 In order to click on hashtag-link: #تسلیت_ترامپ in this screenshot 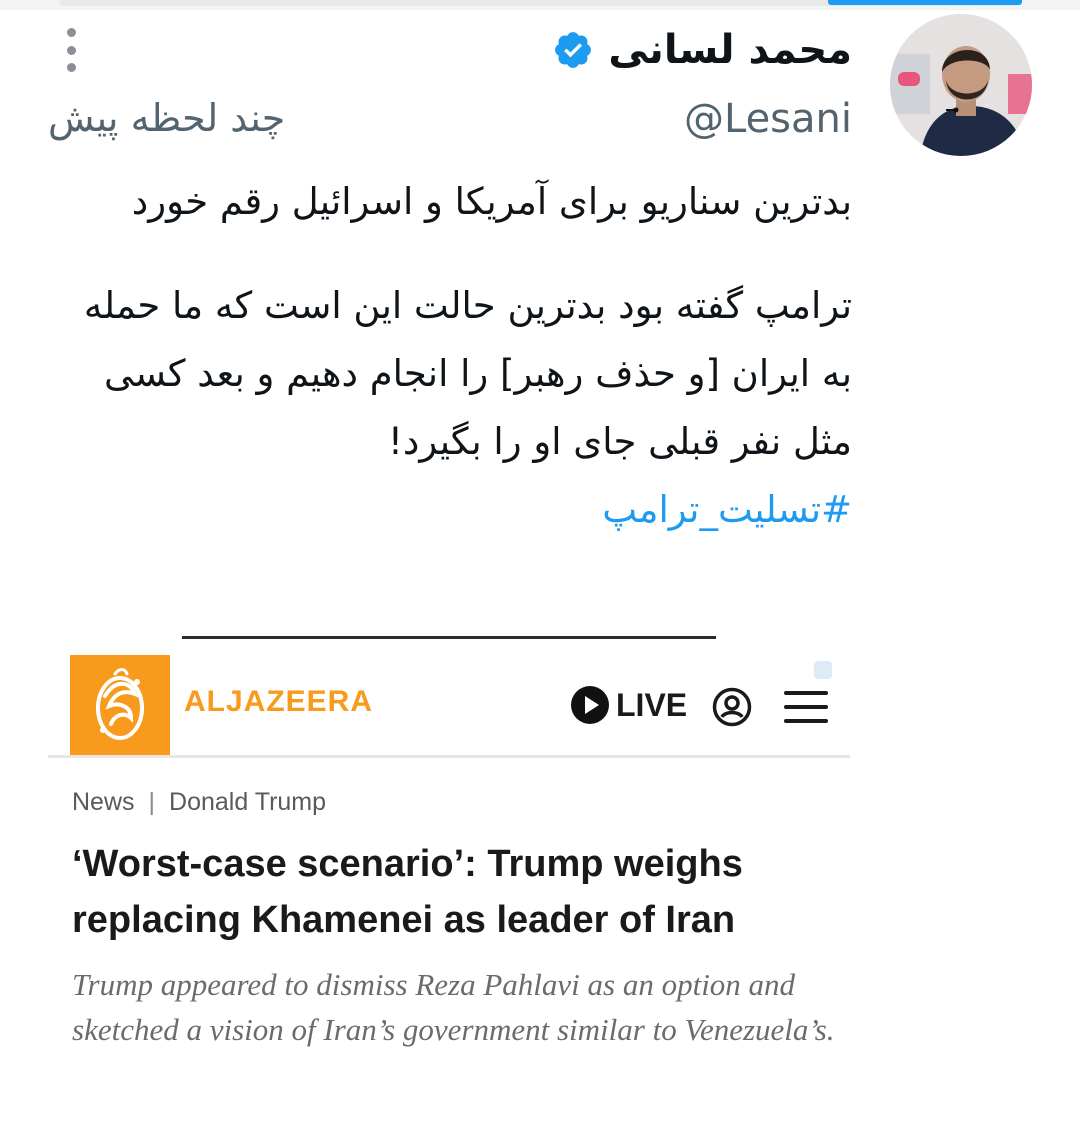, I will do `click(727, 509)`.